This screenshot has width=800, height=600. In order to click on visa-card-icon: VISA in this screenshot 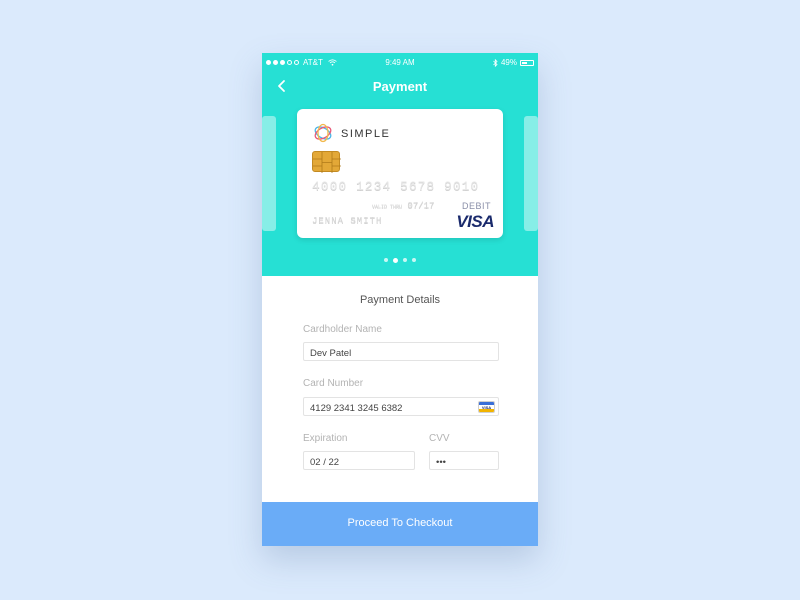, I will do `click(486, 407)`.